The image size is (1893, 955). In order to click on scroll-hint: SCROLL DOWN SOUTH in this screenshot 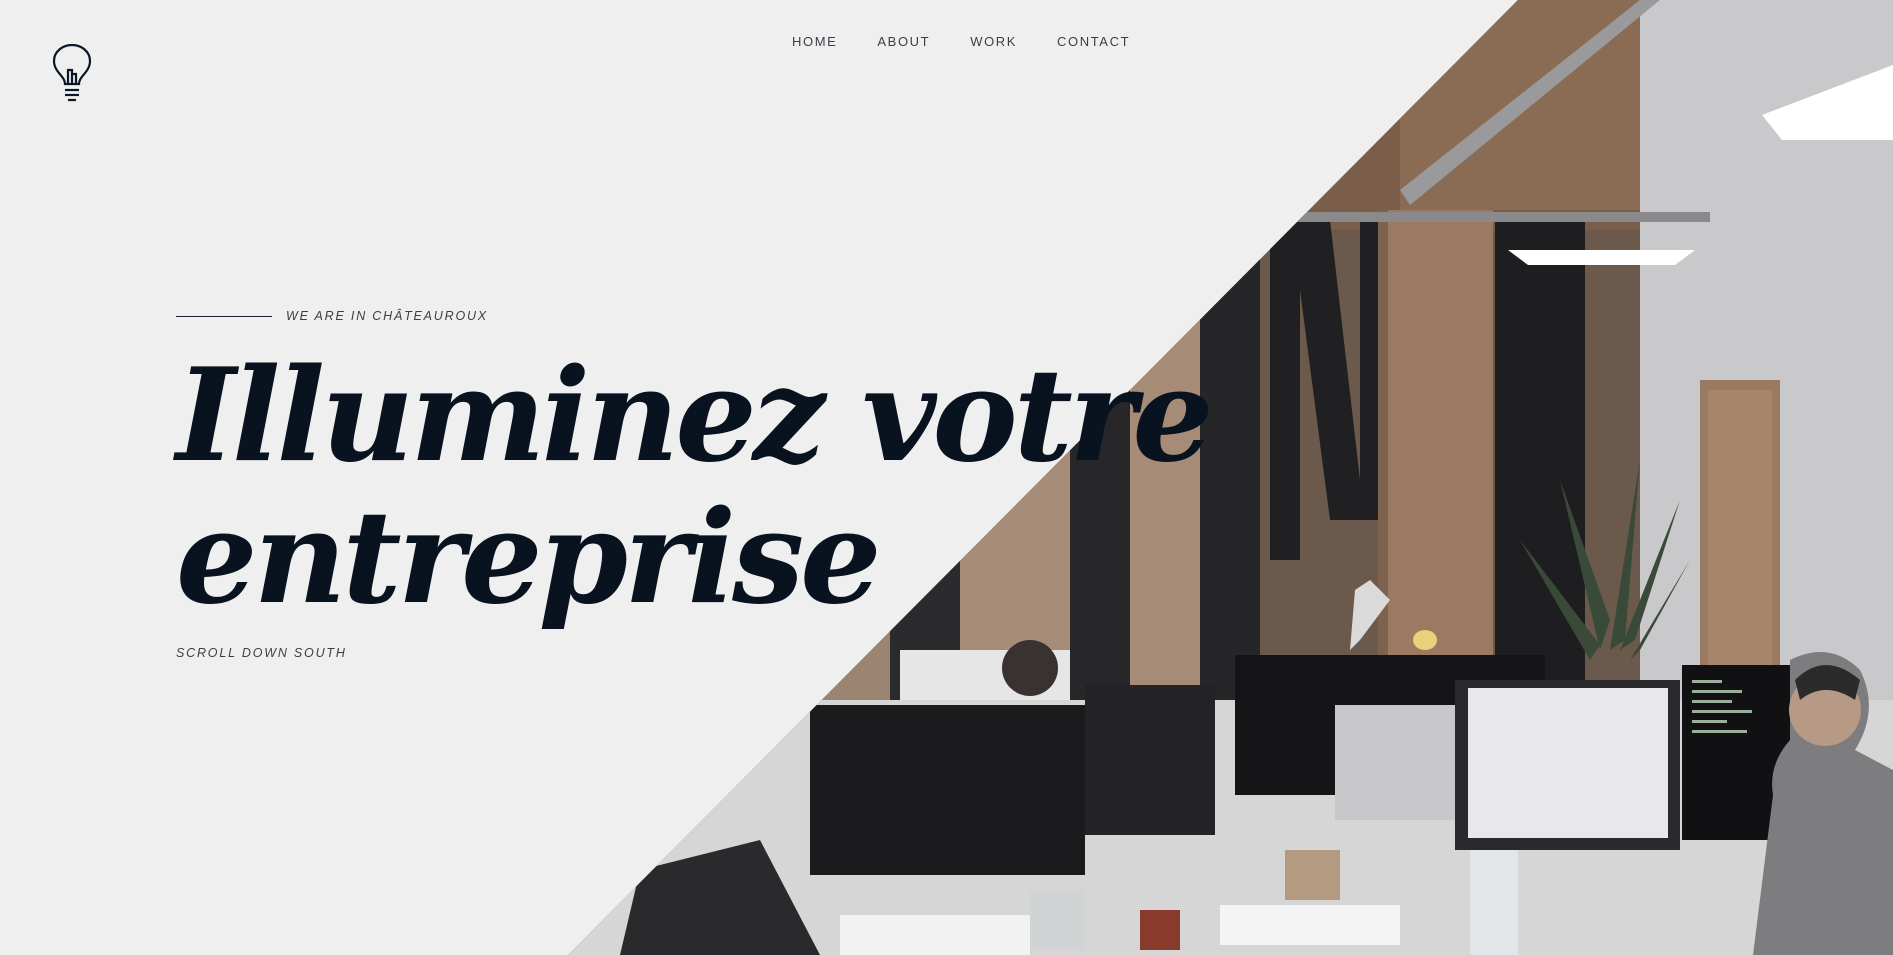, I will do `click(261, 653)`.